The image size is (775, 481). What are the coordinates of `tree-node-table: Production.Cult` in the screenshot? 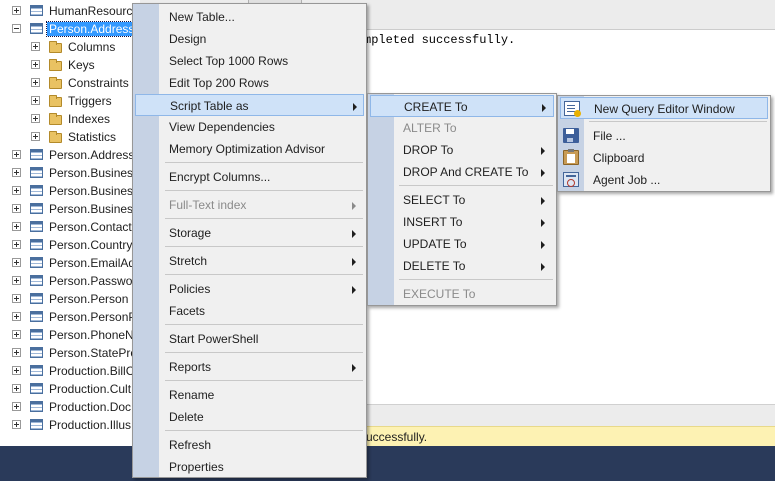 It's located at (70, 389).